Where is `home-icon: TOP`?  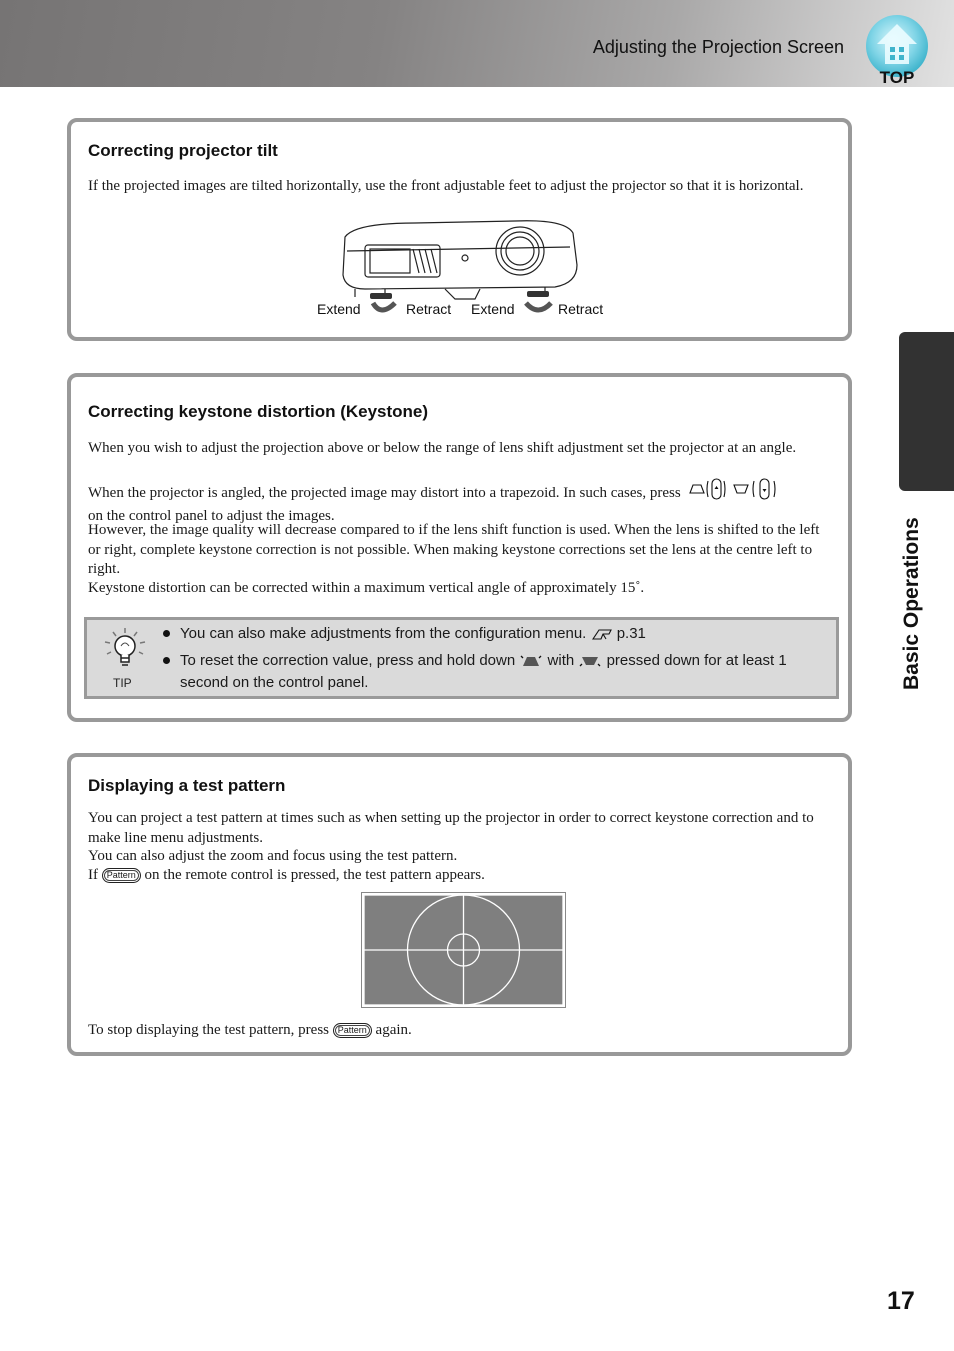
home-icon: TOP is located at coordinates (897, 51).